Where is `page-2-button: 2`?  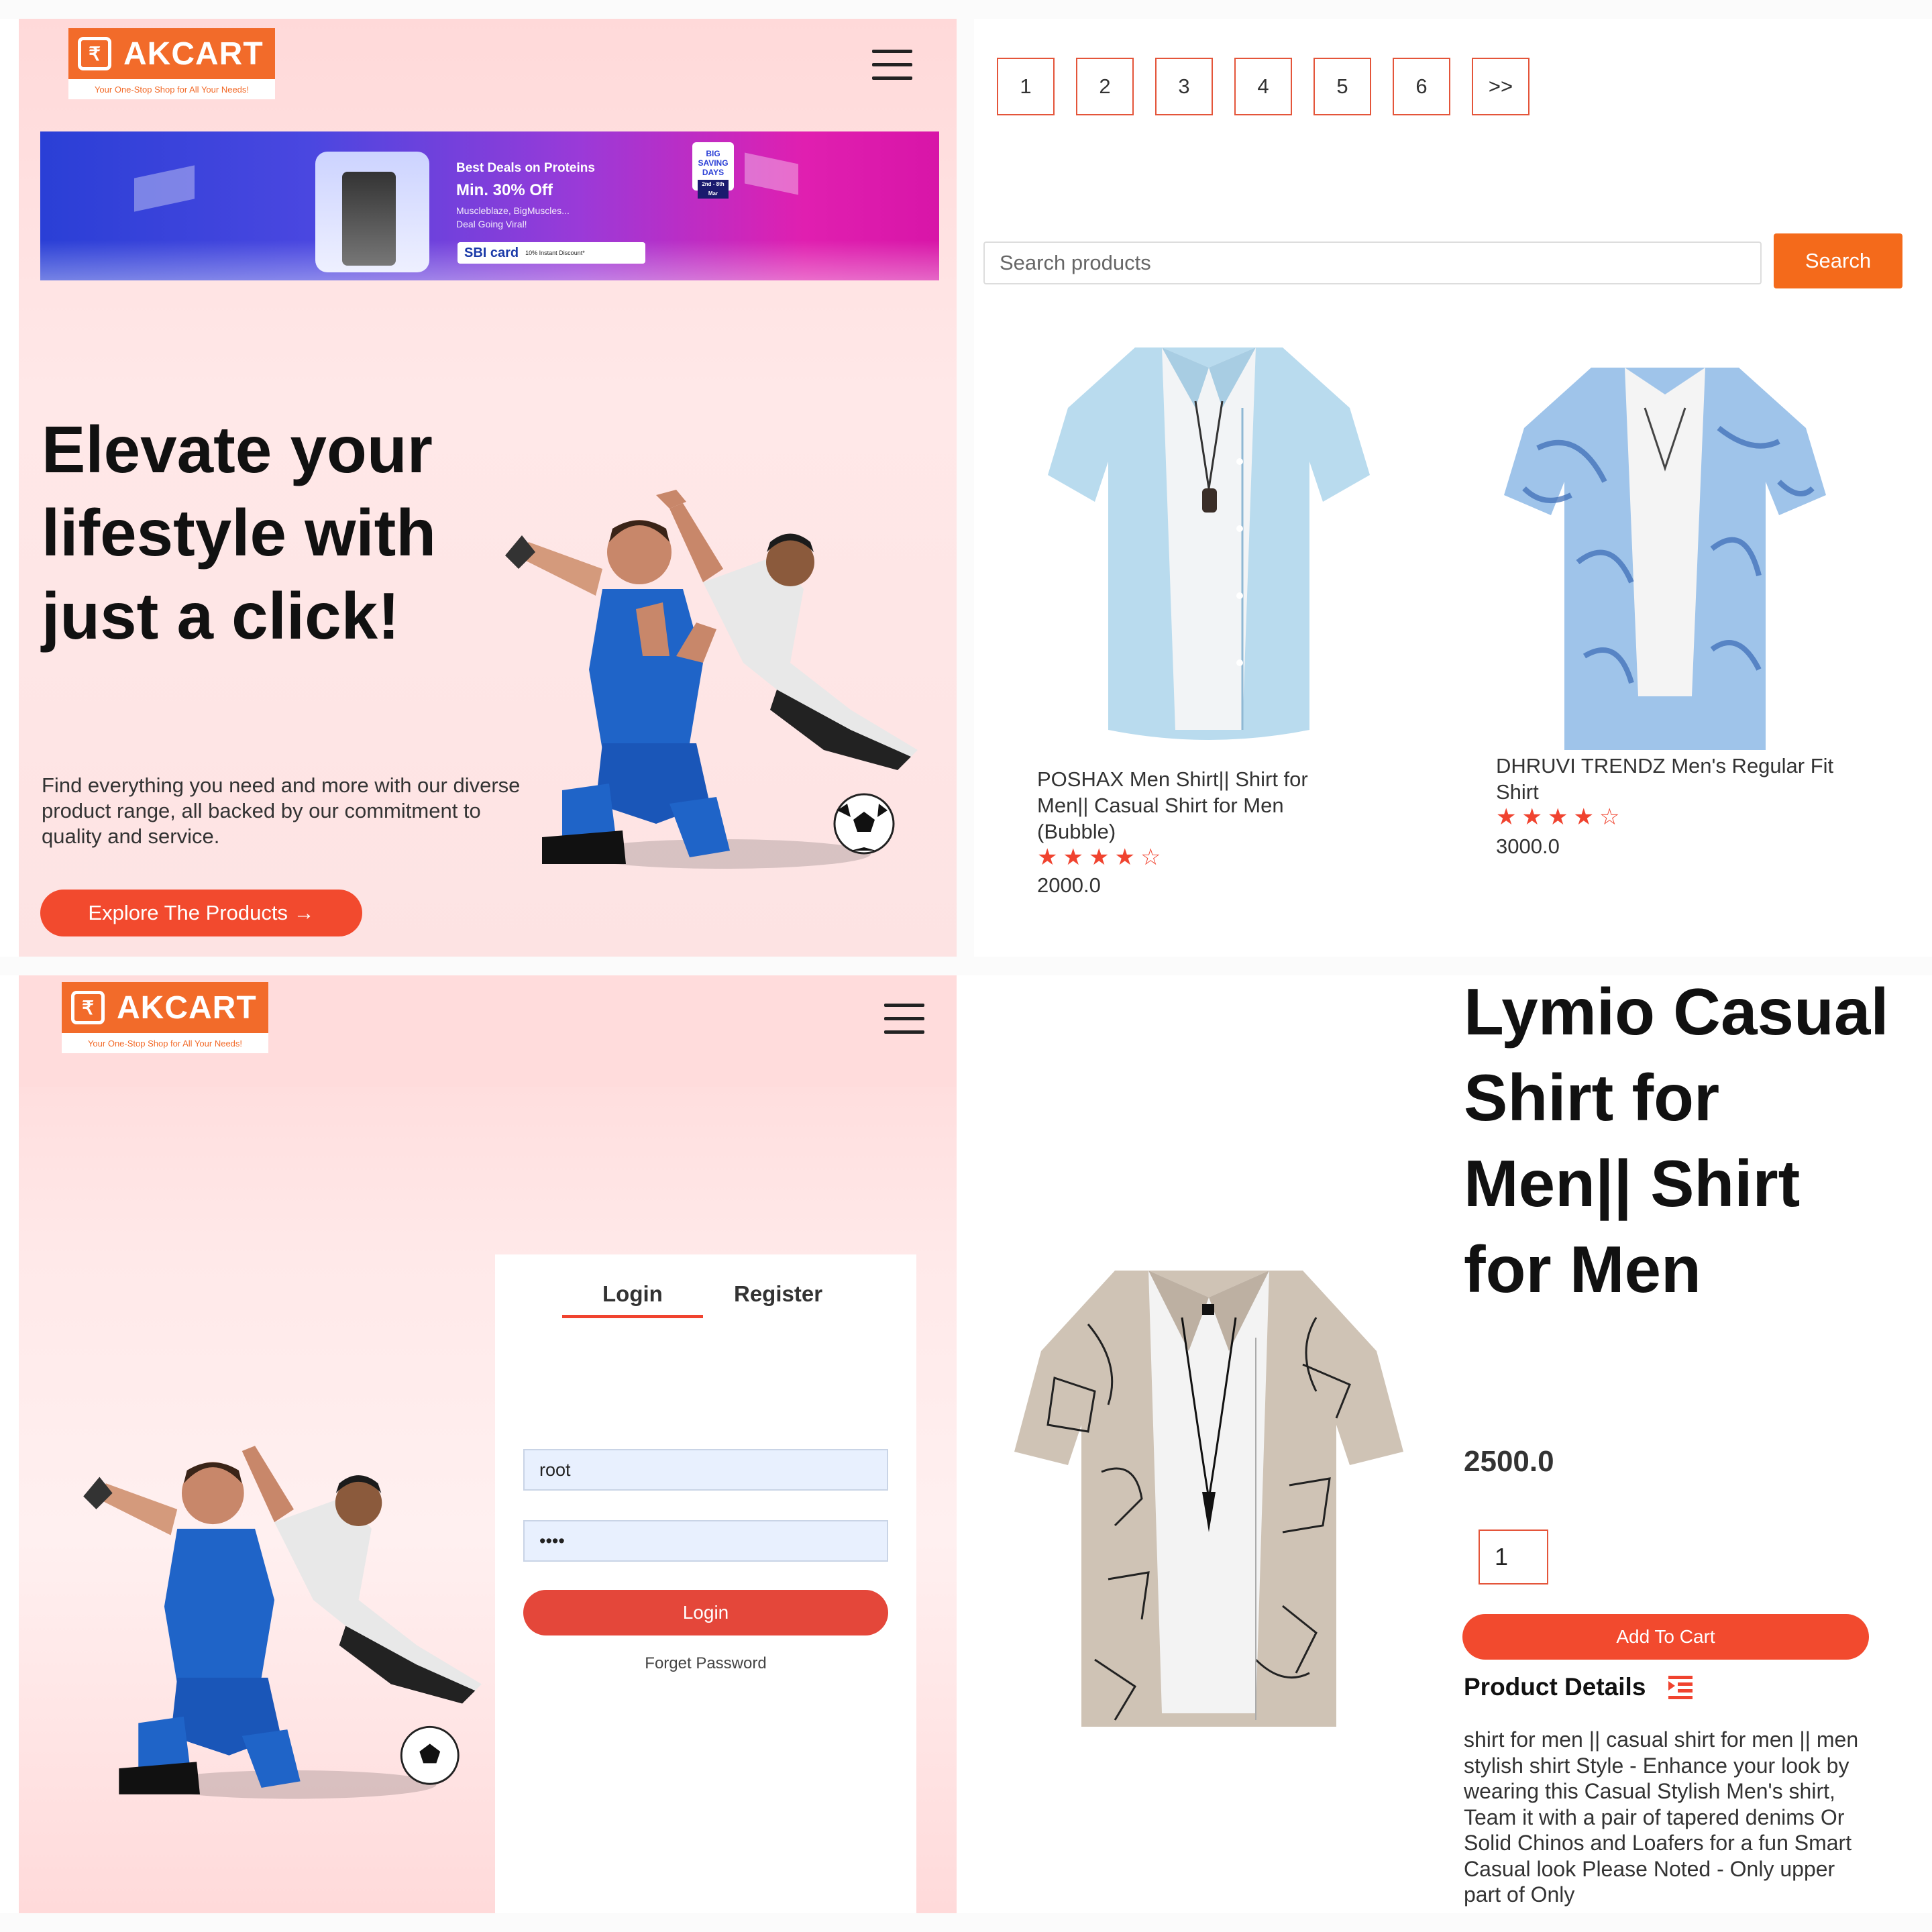
page-2-button: 2 is located at coordinates (1105, 86).